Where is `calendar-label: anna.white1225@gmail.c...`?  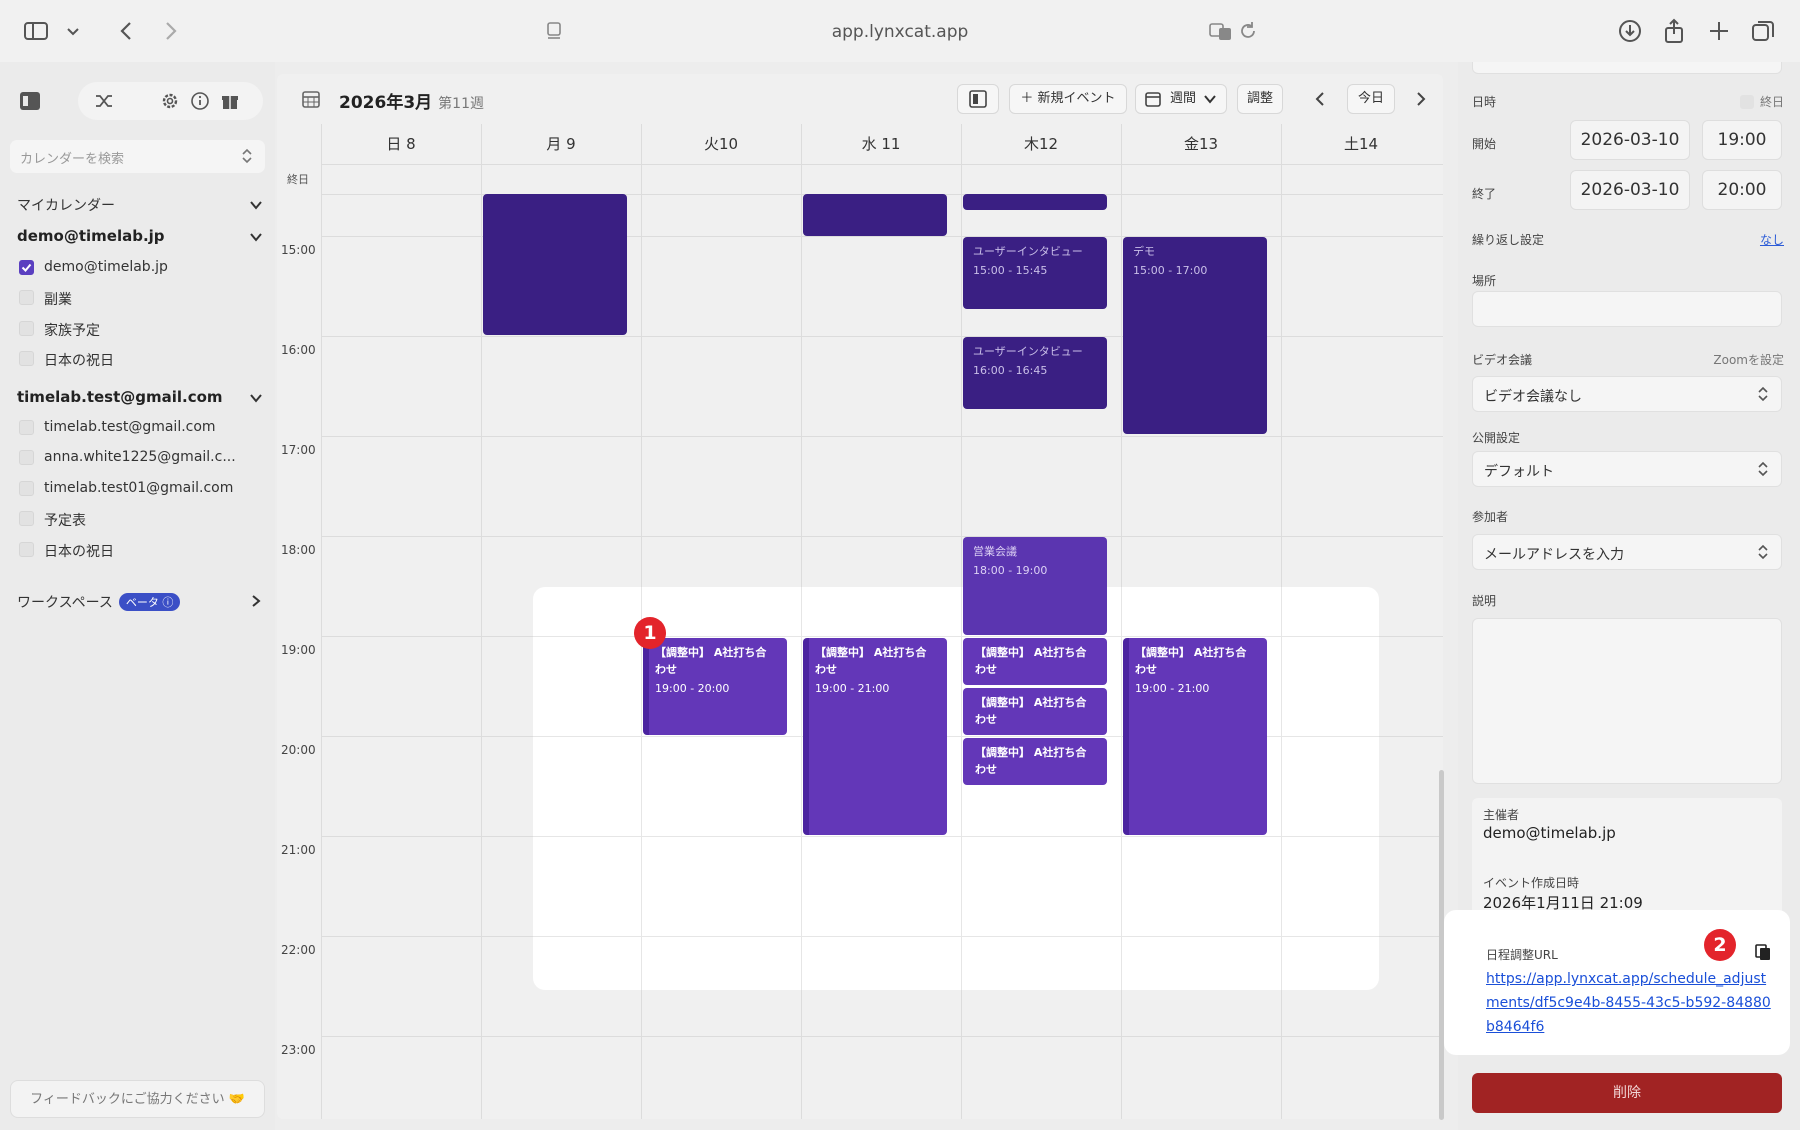 calendar-label: anna.white1225@gmail.c... is located at coordinates (140, 457).